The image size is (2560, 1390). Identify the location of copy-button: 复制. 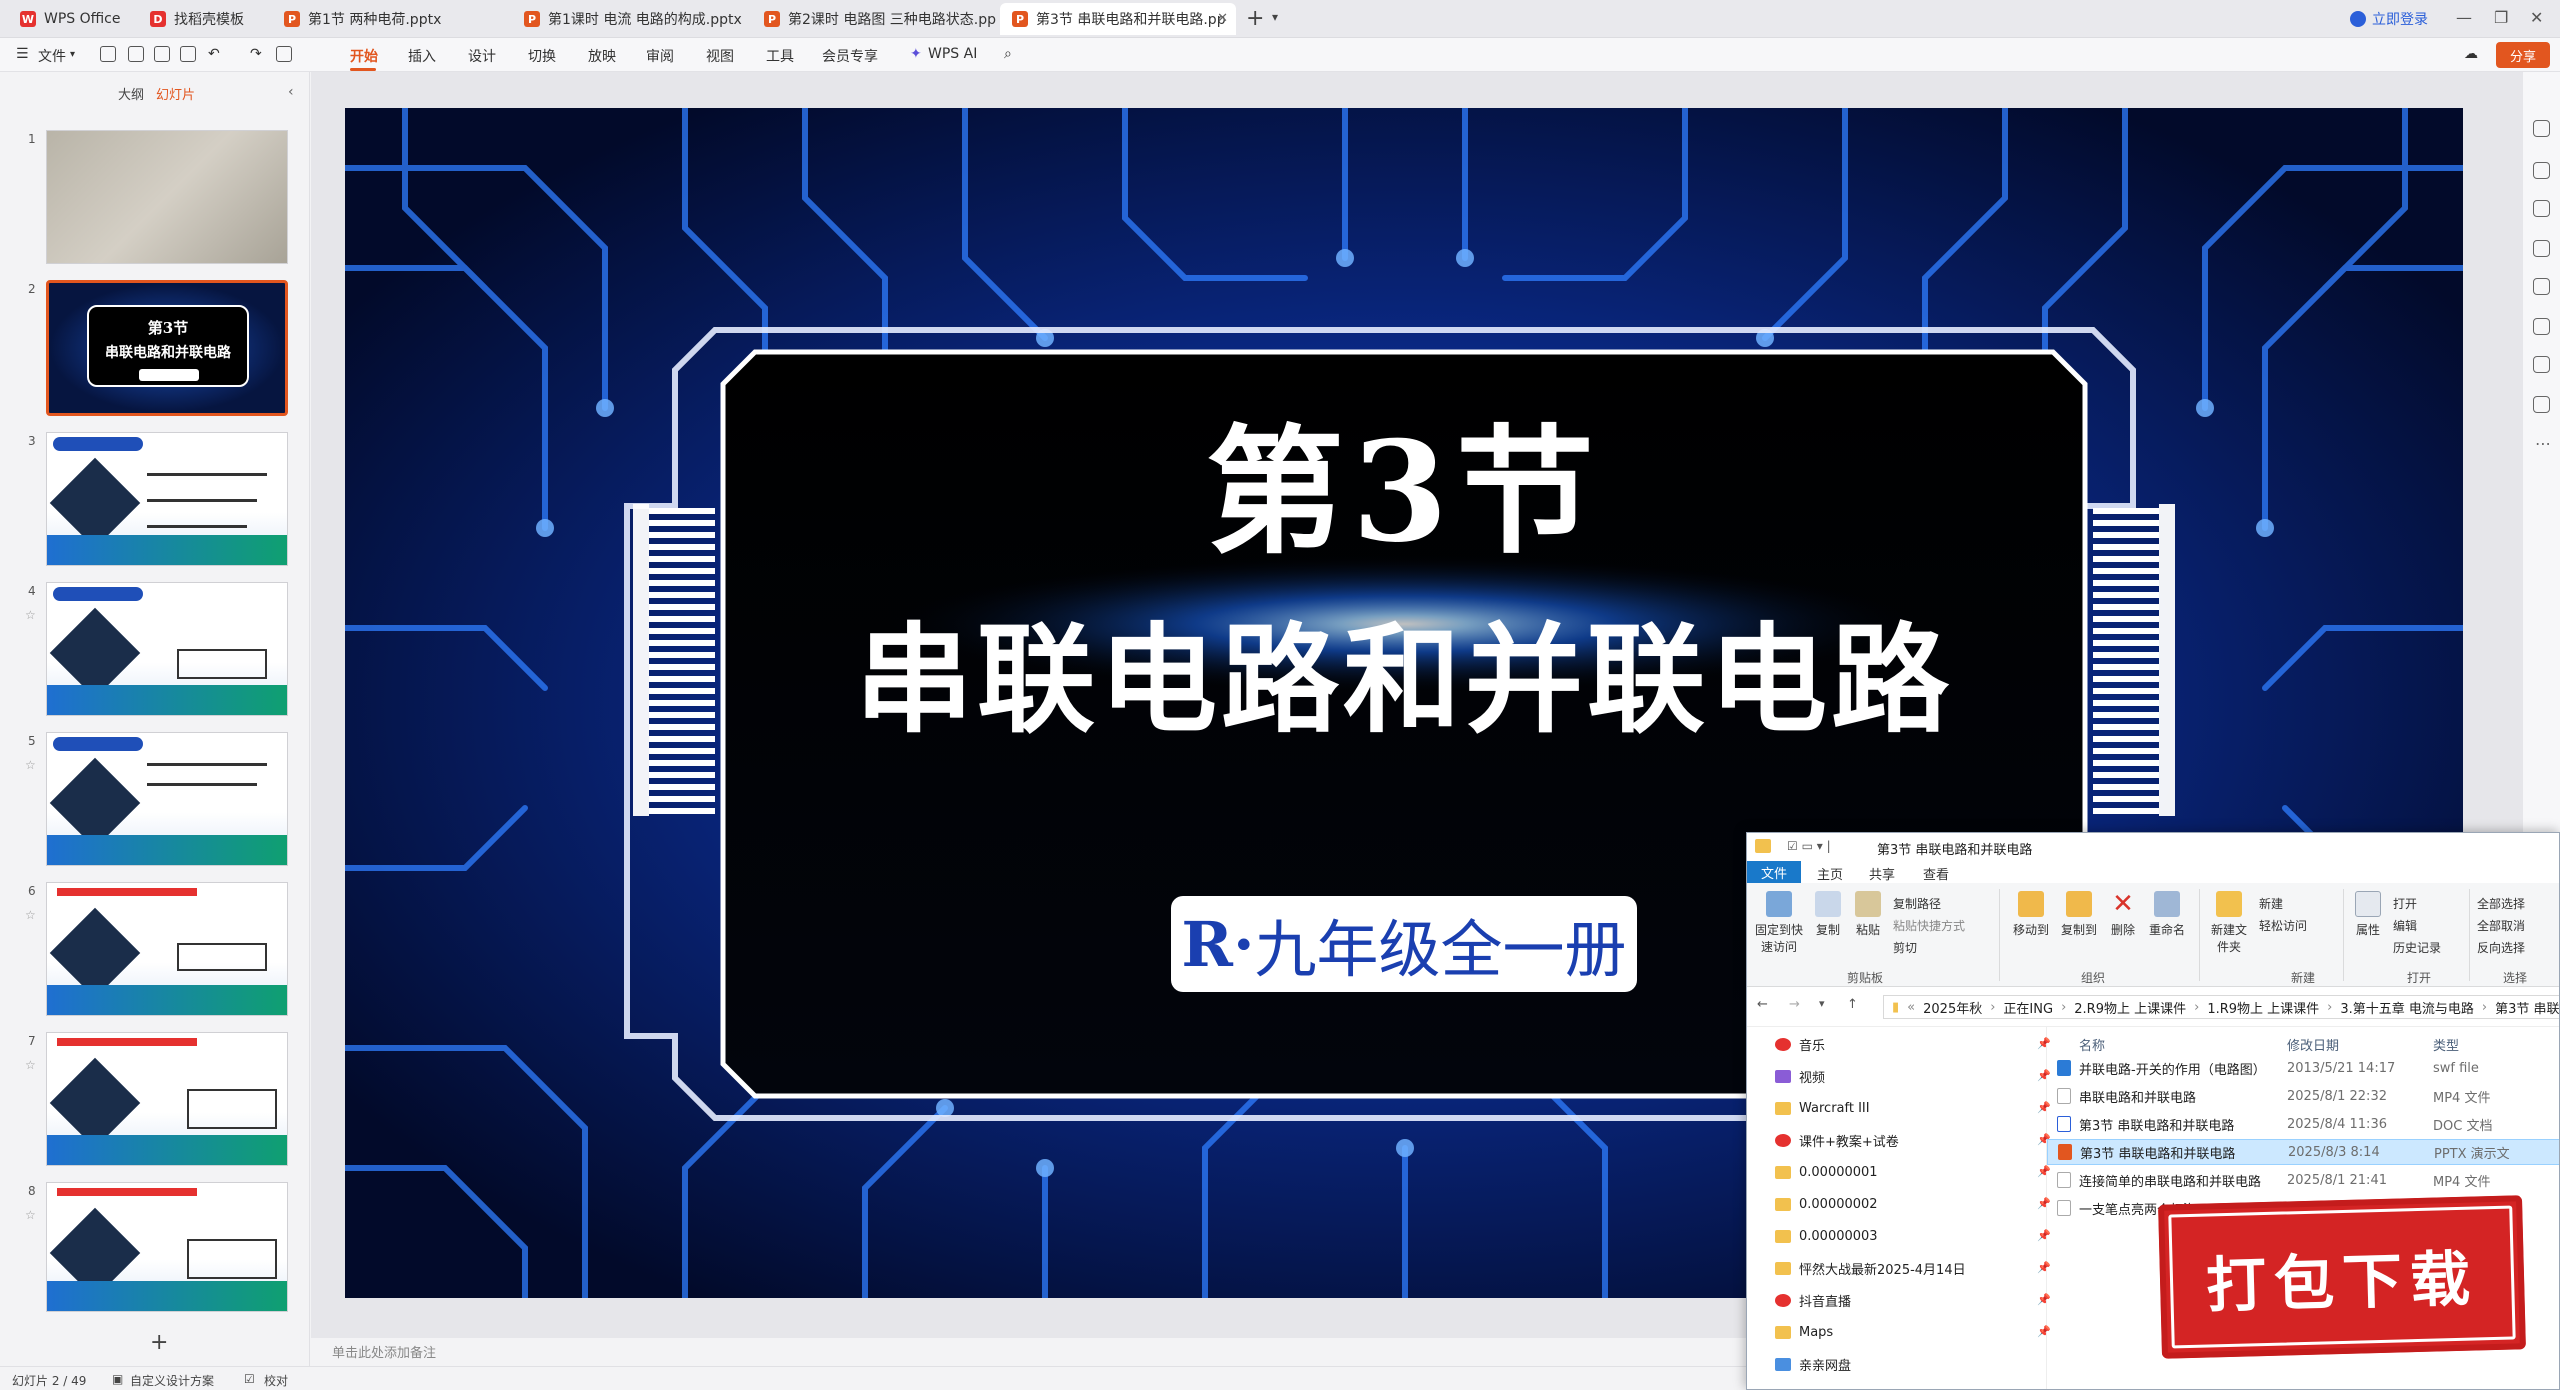
(1828, 914).